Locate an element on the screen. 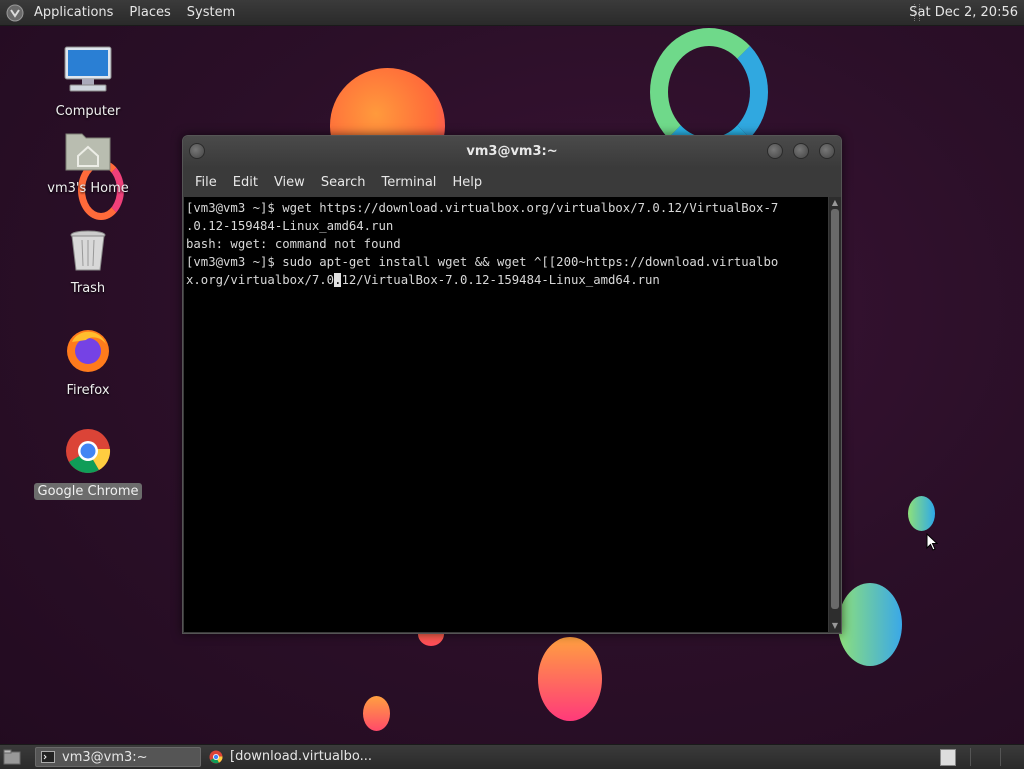  terminal-line: bash: wget: command not found is located at coordinates (293, 244).